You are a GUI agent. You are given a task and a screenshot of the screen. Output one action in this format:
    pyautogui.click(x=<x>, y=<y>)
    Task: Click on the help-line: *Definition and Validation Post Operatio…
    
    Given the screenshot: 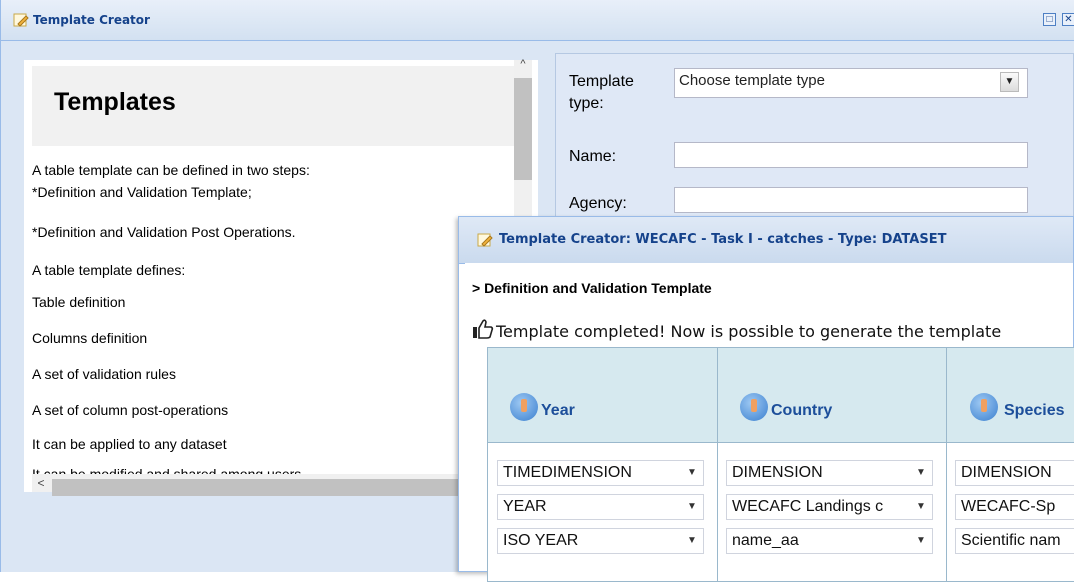 What is the action you would take?
    pyautogui.click(x=164, y=232)
    